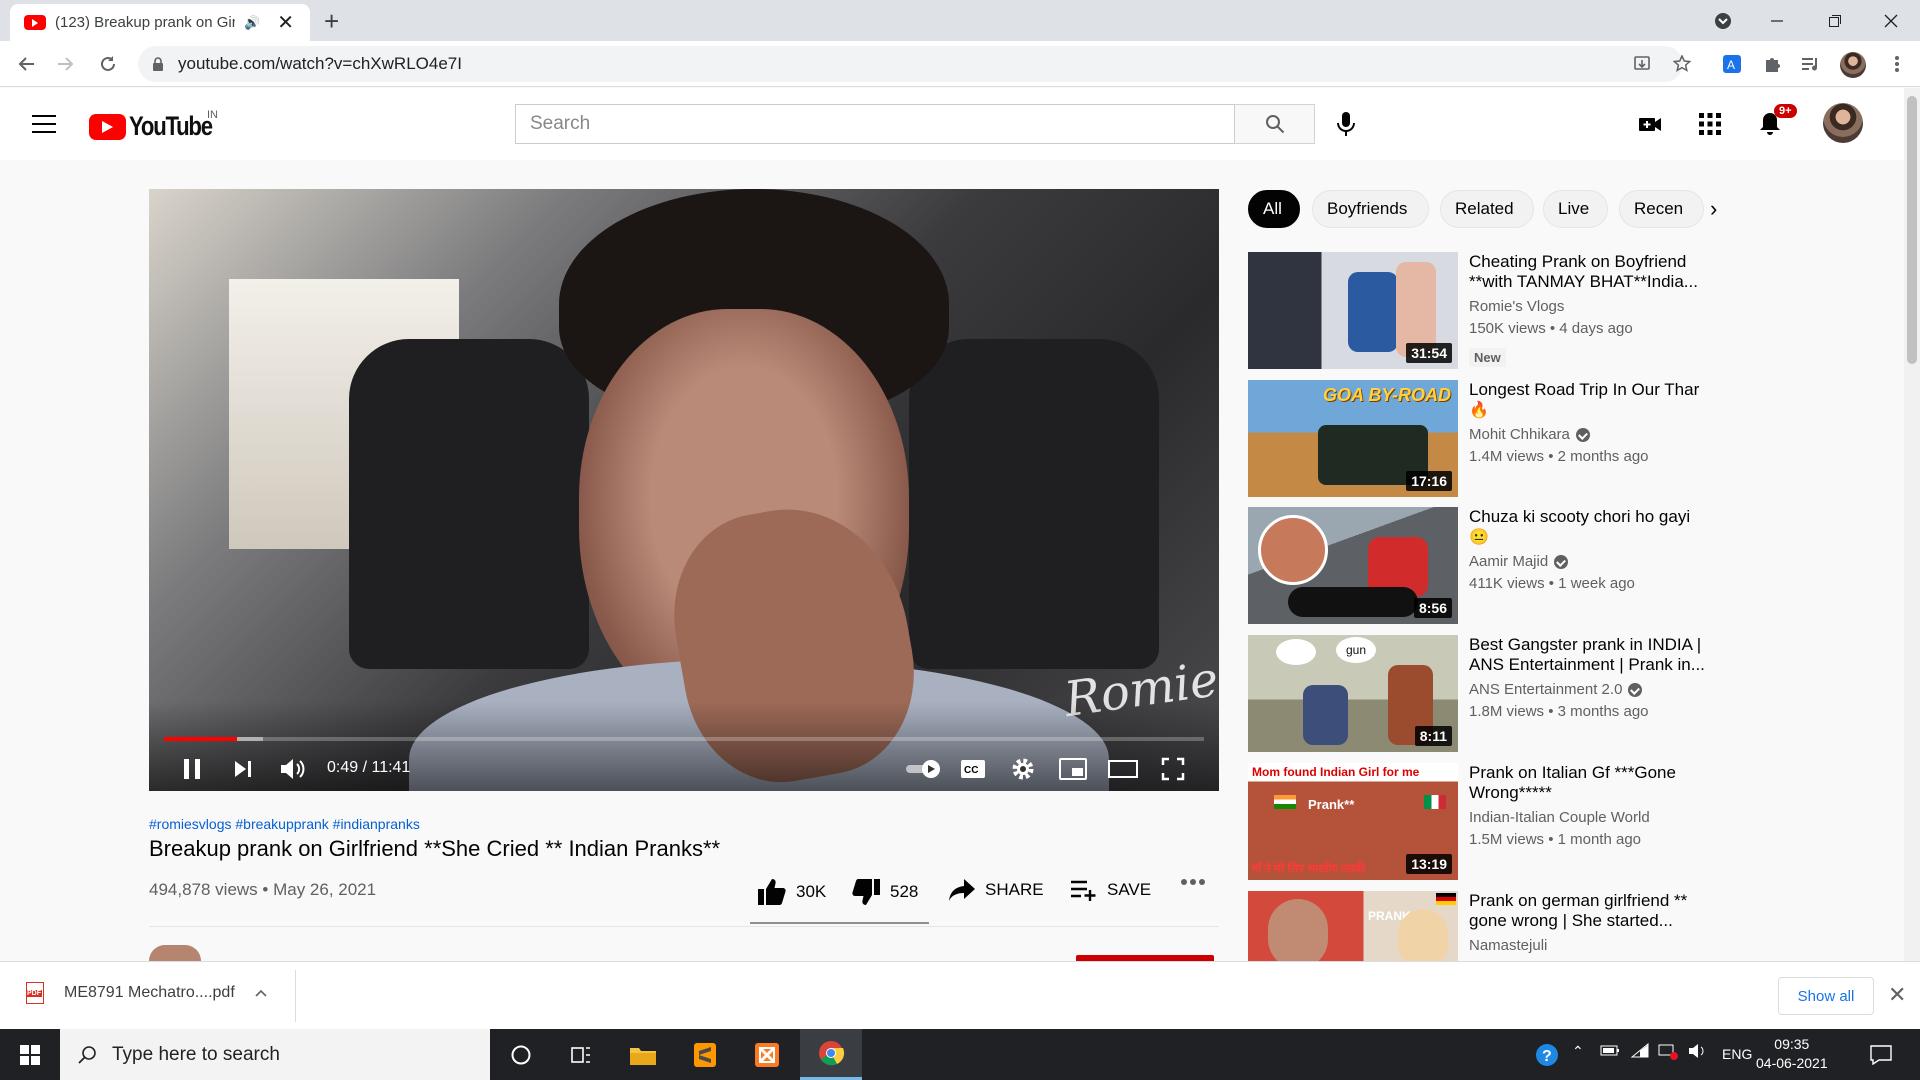  What do you see at coordinates (1551, 328) in the screenshot?
I see `related-meta: 150K views • 4 days ago` at bounding box center [1551, 328].